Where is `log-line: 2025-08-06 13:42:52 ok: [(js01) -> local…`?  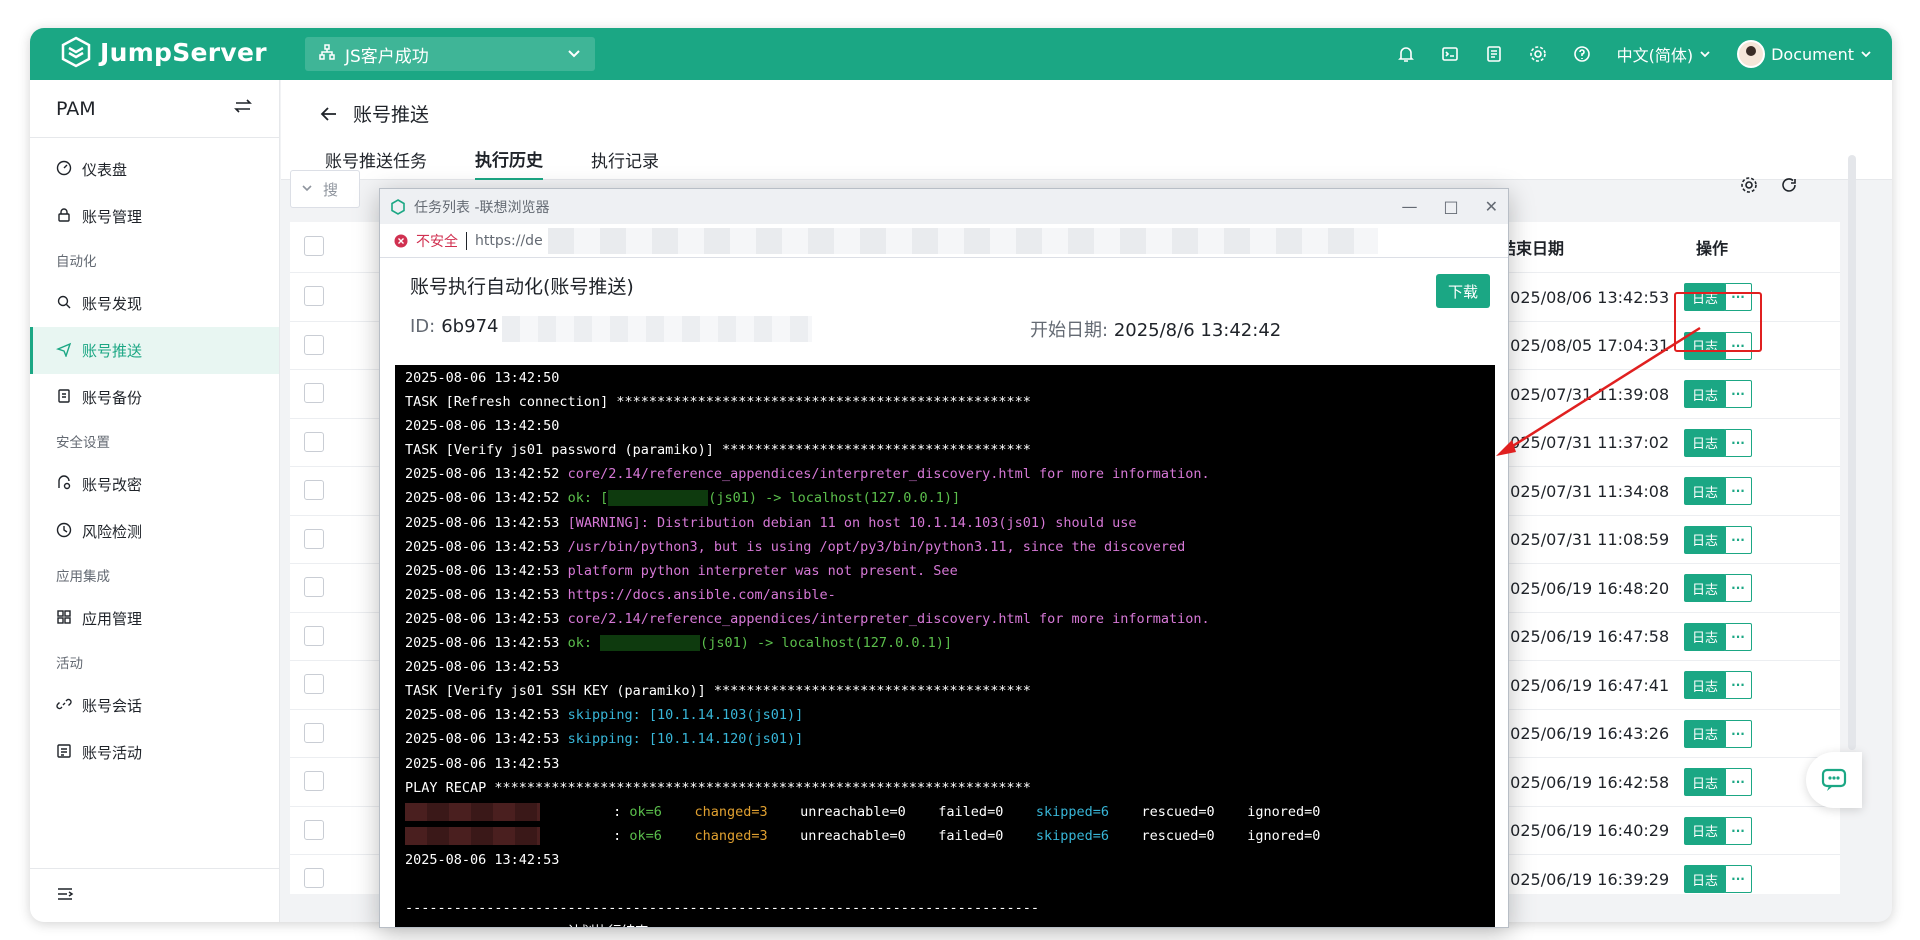
log-line: 2025-08-06 13:42:52 ok: [(js01) -> local… is located at coordinates (945, 498).